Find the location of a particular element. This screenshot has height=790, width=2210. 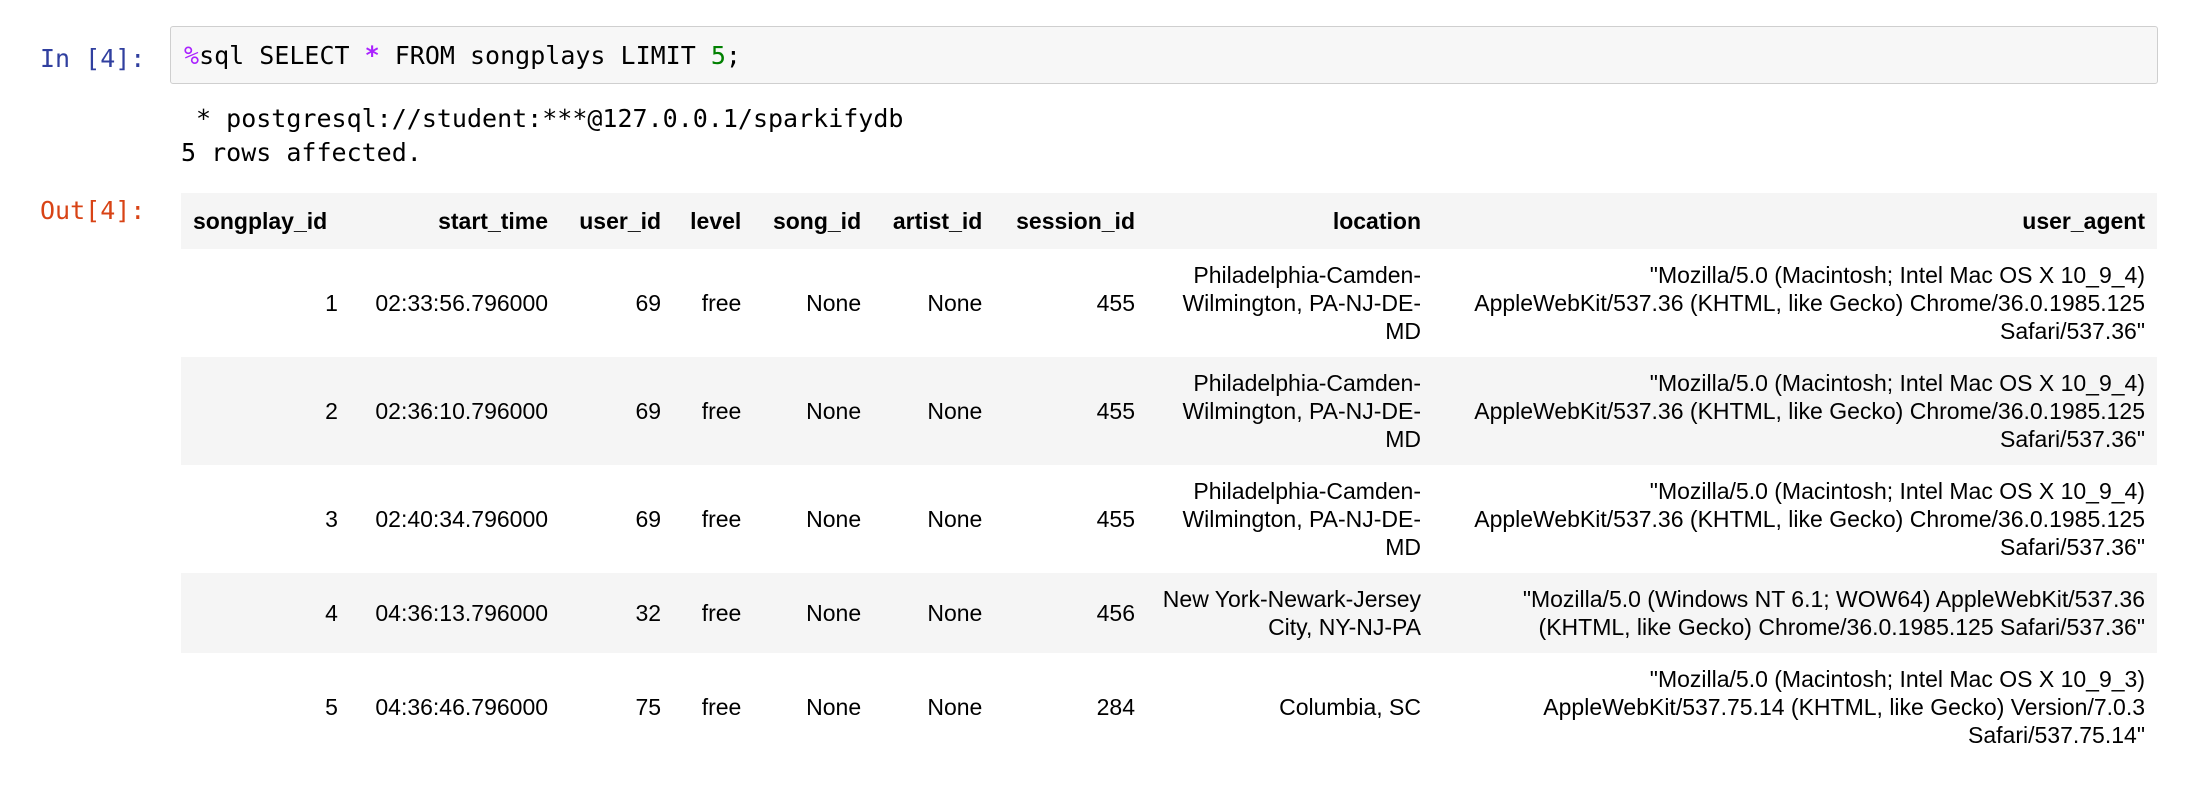

code-terminator: ; is located at coordinates (733, 55).